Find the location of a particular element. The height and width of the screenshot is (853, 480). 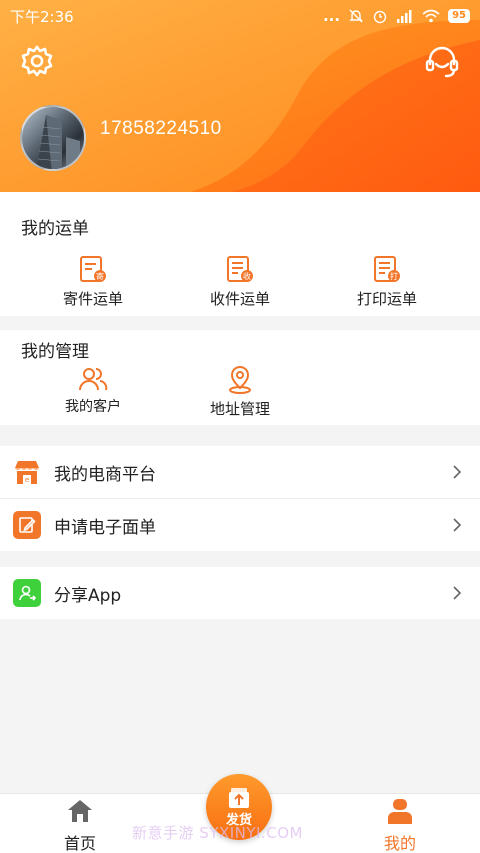

home-icon is located at coordinates (80, 811).